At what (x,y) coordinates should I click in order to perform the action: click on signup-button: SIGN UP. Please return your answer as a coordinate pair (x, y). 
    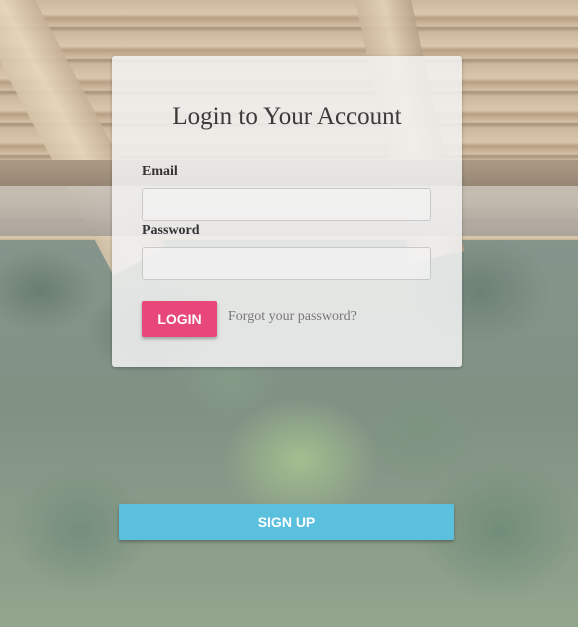
    Looking at the image, I should click on (286, 522).